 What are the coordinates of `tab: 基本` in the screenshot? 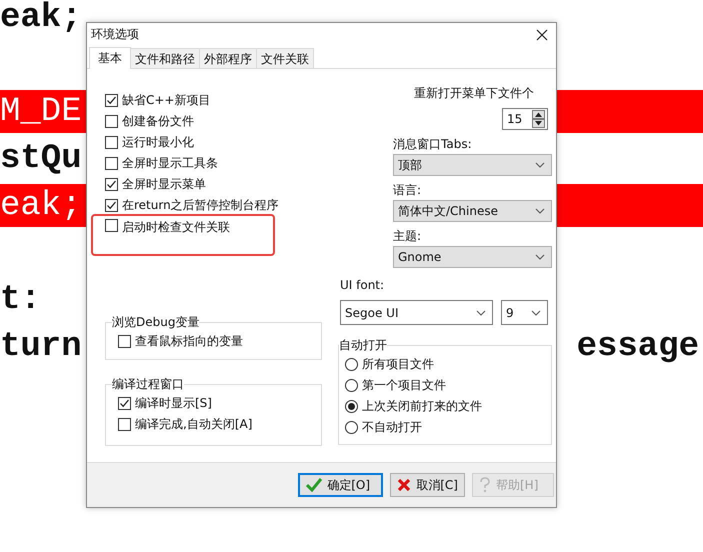 It's located at (110, 58).